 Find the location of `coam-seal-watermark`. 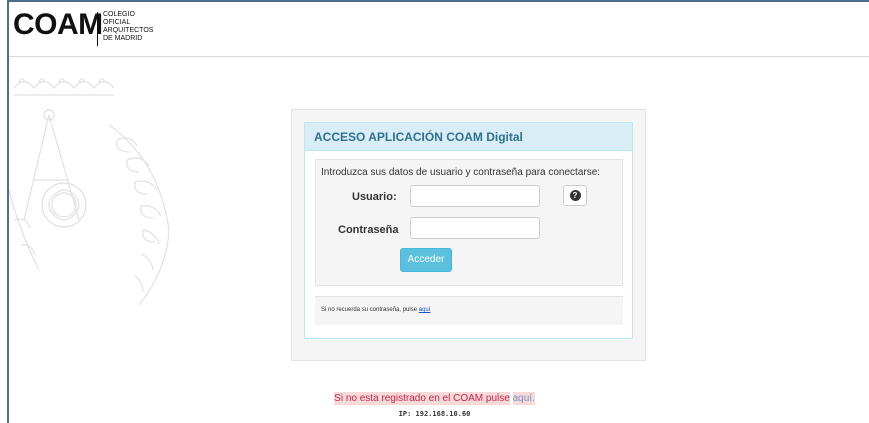

coam-seal-watermark is located at coordinates (89, 192).